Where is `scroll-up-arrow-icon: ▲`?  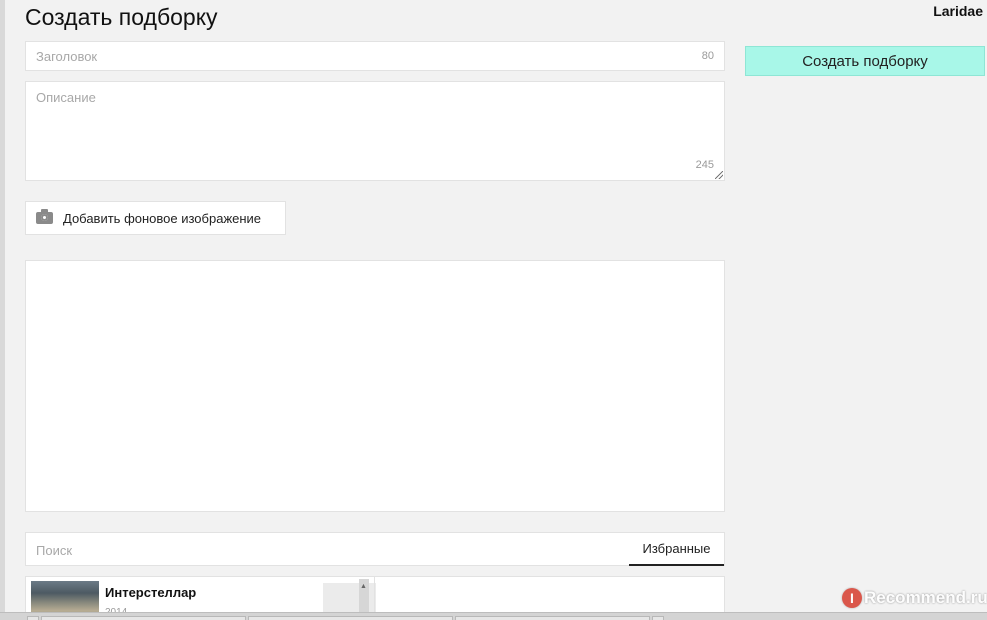 scroll-up-arrow-icon: ▲ is located at coordinates (363, 586).